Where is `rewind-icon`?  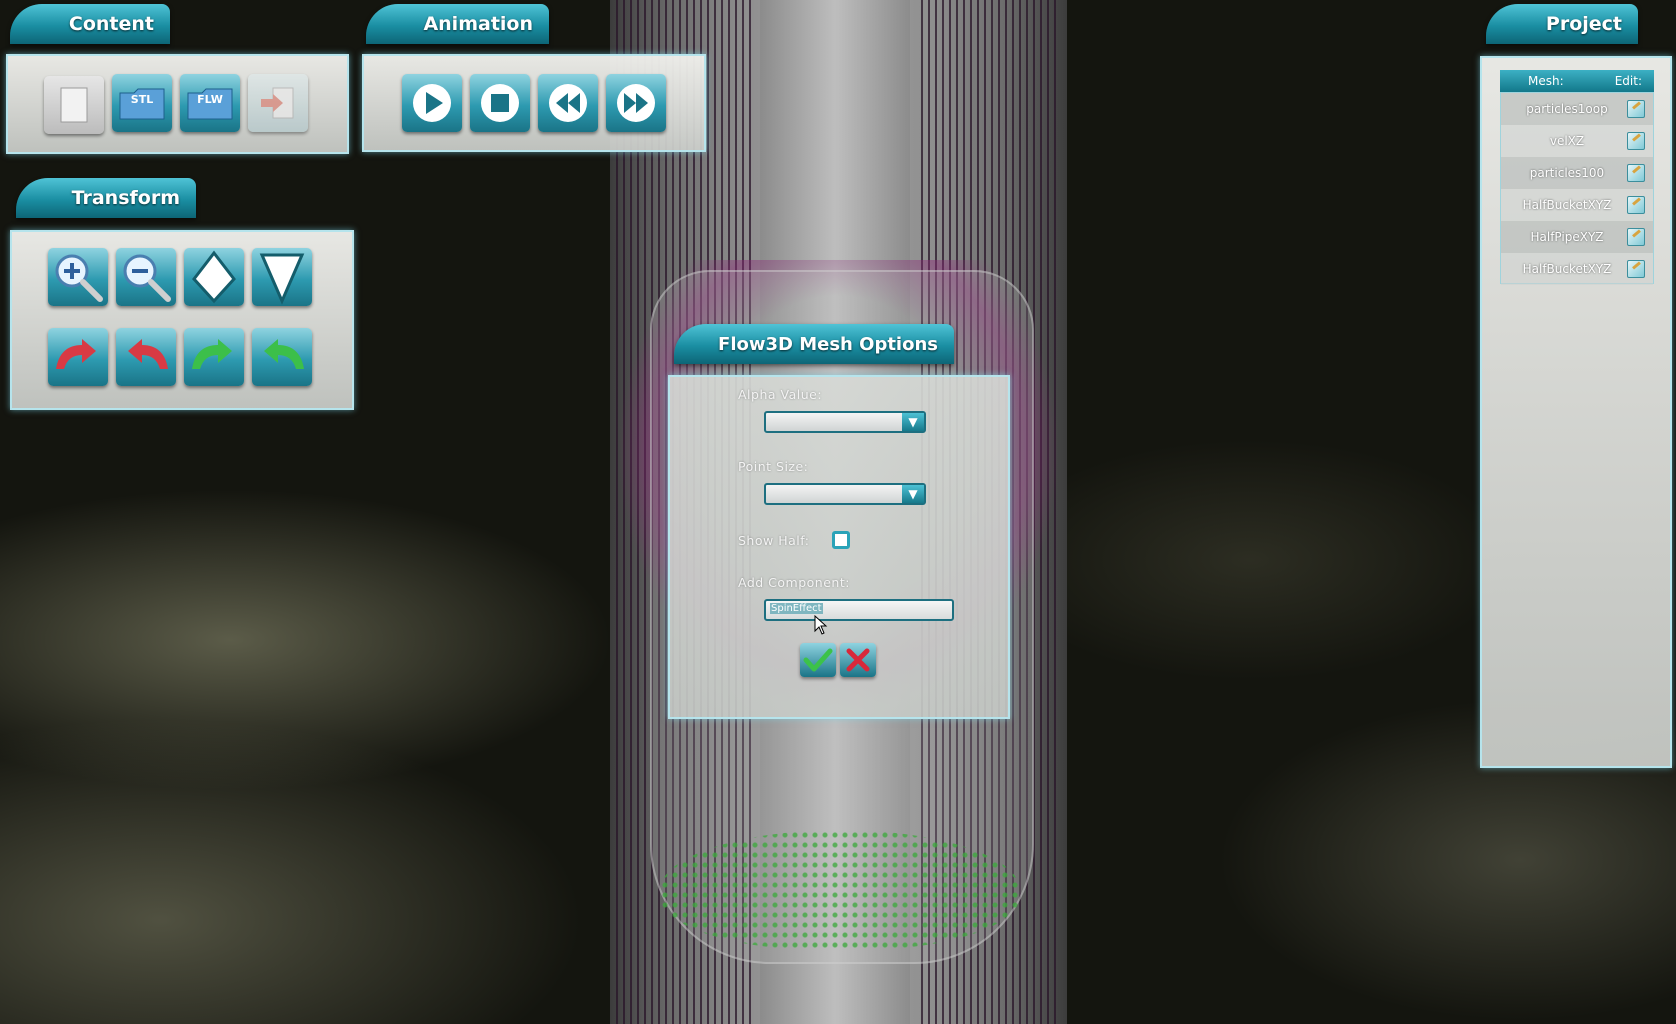 rewind-icon is located at coordinates (568, 103).